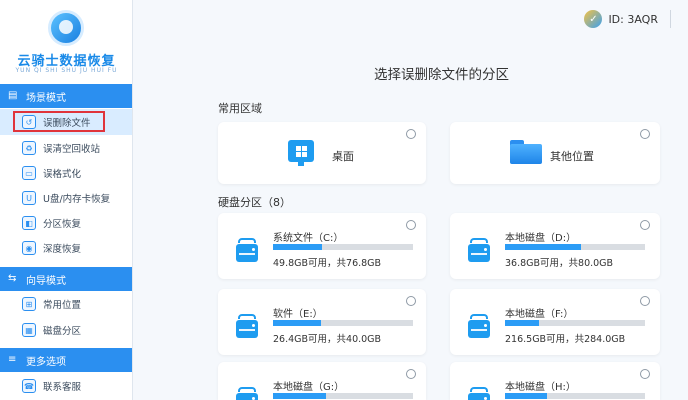  What do you see at coordinates (298, 314) in the screenshot?
I see `partition-name: 软件（E:）` at bounding box center [298, 314].